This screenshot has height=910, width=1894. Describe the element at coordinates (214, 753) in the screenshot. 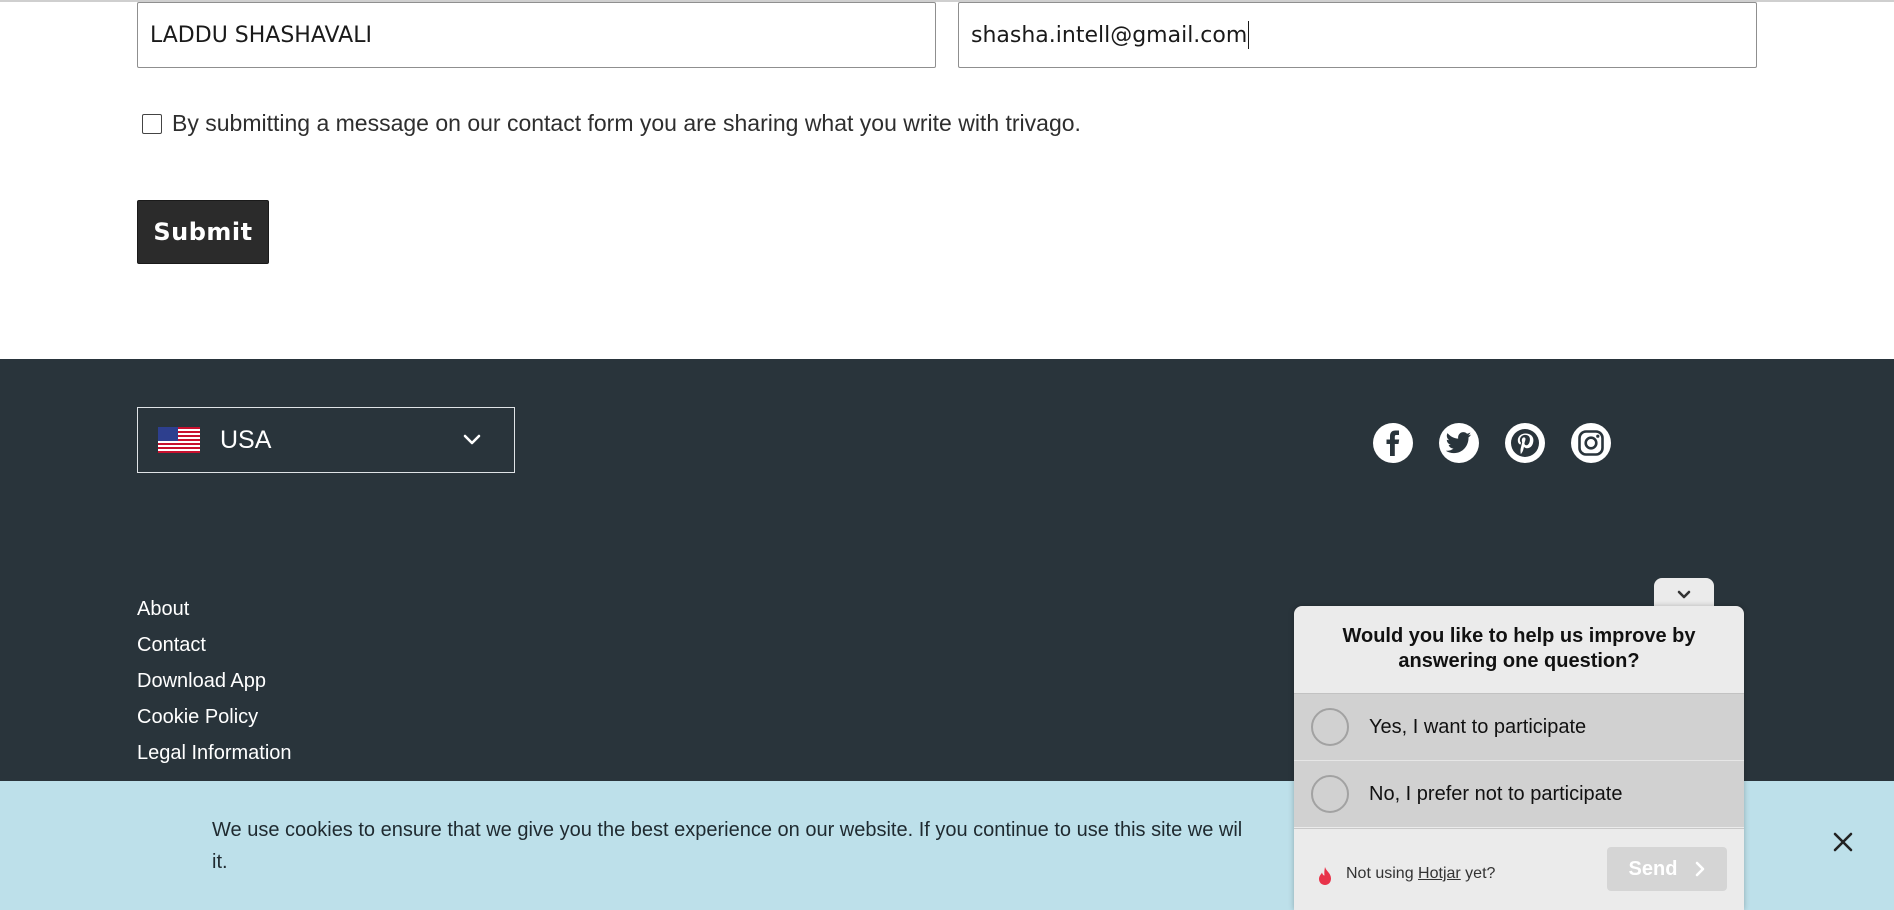

I see `footer-link-legal-information: Legal Information` at that location.